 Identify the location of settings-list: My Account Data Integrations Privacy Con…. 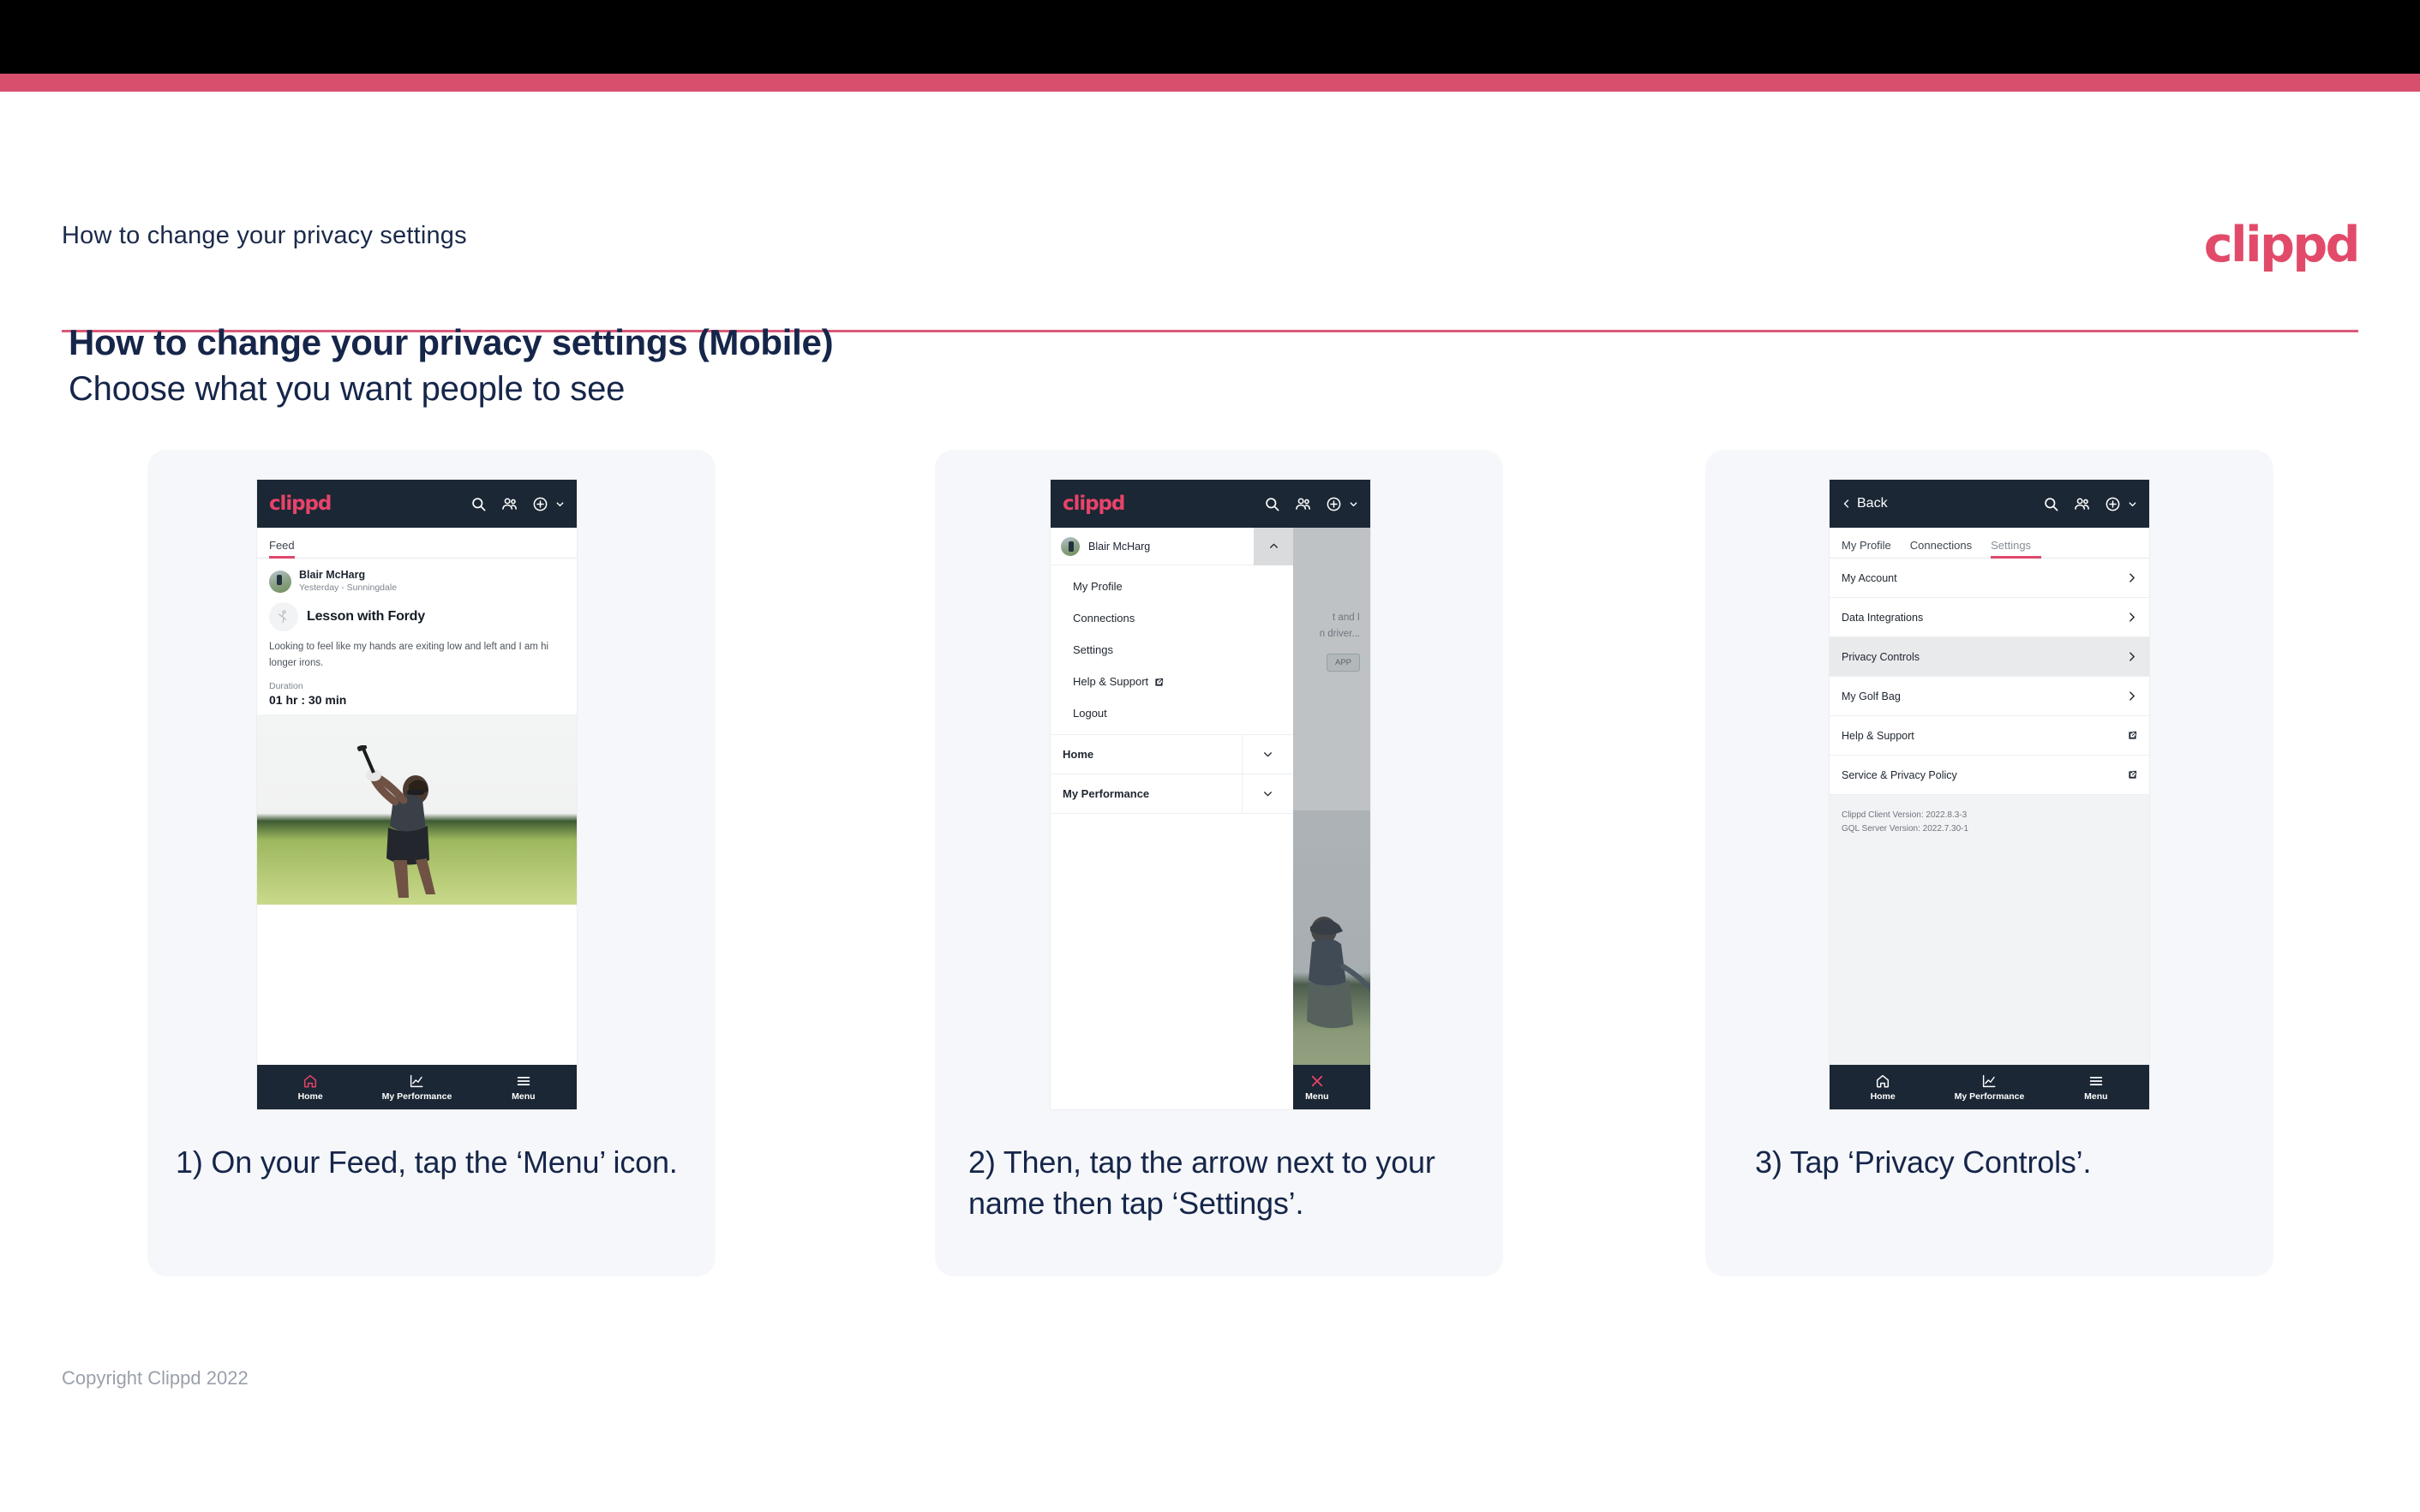
(1989, 677).